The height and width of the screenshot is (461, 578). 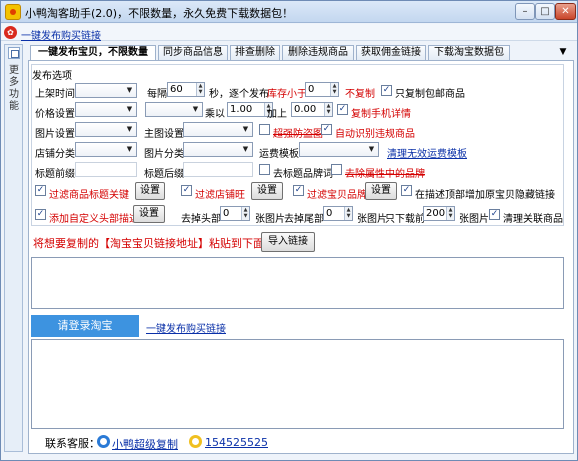 What do you see at coordinates (381, 114) in the screenshot?
I see `copy-mobile-label: 复制手机详情` at bounding box center [381, 114].